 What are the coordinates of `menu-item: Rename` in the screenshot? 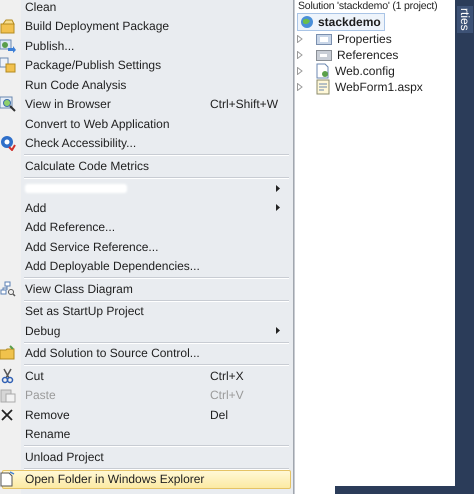 It's located at (146, 434).